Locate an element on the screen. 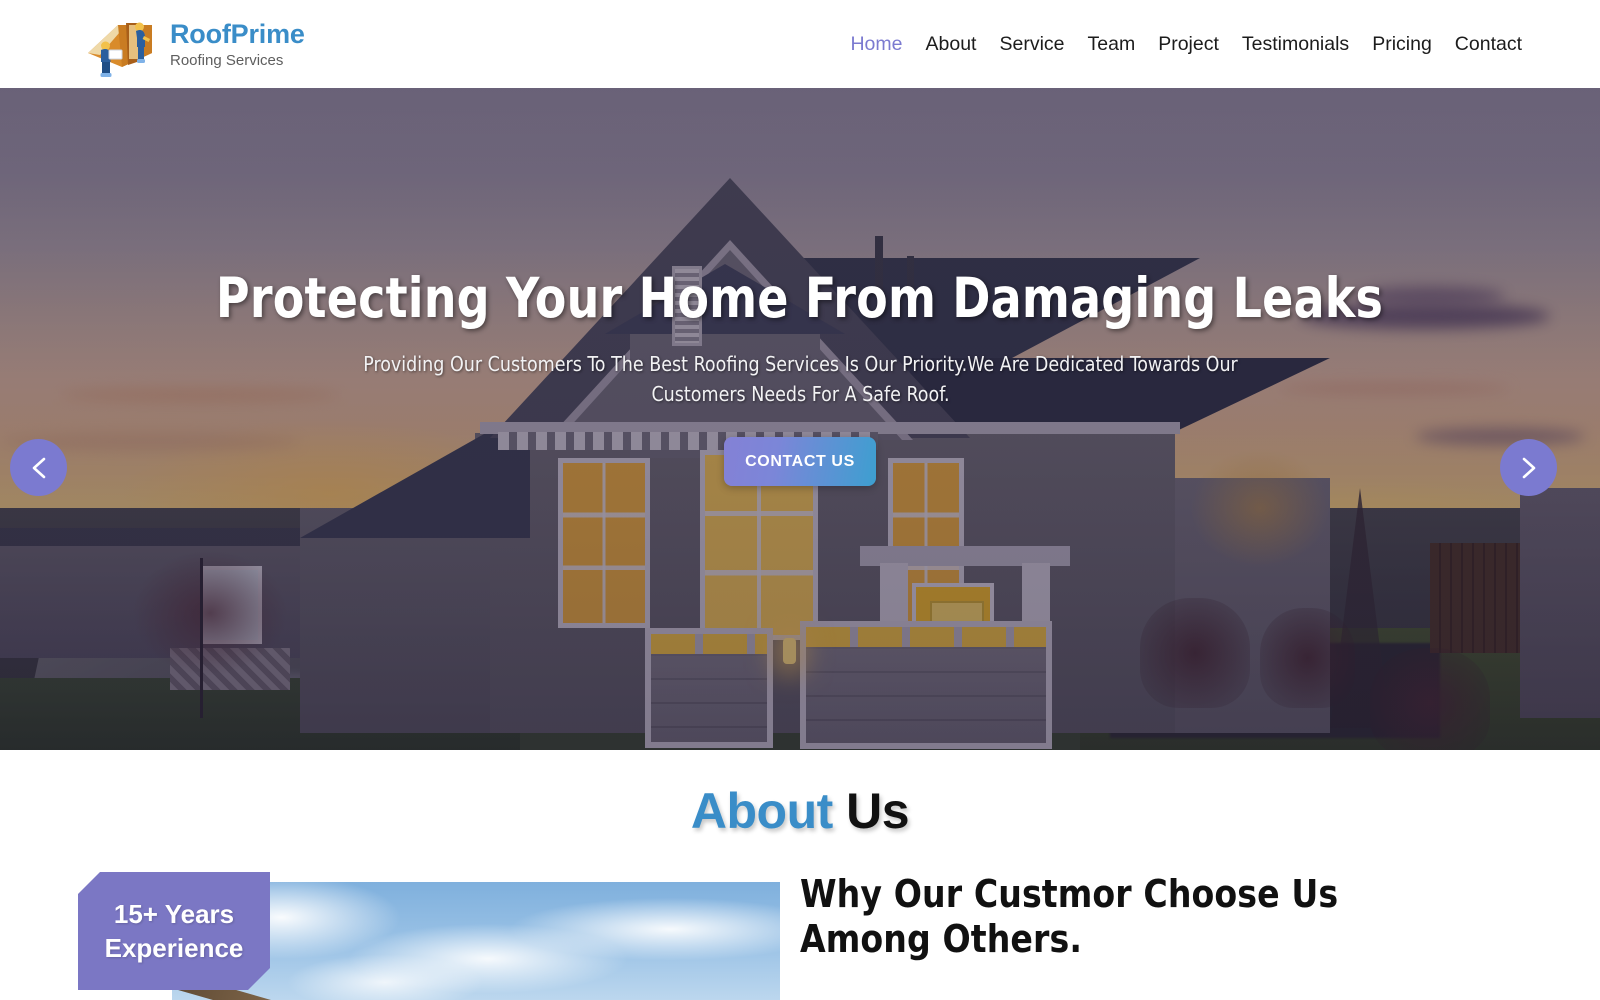 The width and height of the screenshot is (1600, 1000). about-title-highlight: About is located at coordinates (761, 811).